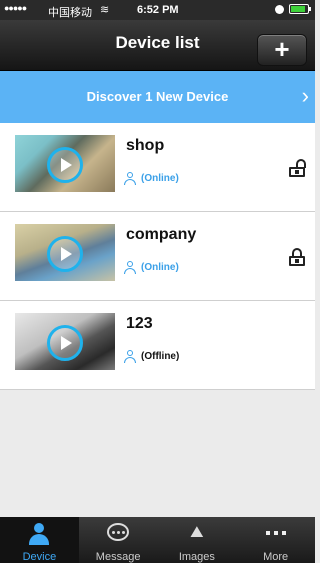 The height and width of the screenshot is (563, 320). Describe the element at coordinates (157, 45) in the screenshot. I see `nav-bar: Device list +` at that location.